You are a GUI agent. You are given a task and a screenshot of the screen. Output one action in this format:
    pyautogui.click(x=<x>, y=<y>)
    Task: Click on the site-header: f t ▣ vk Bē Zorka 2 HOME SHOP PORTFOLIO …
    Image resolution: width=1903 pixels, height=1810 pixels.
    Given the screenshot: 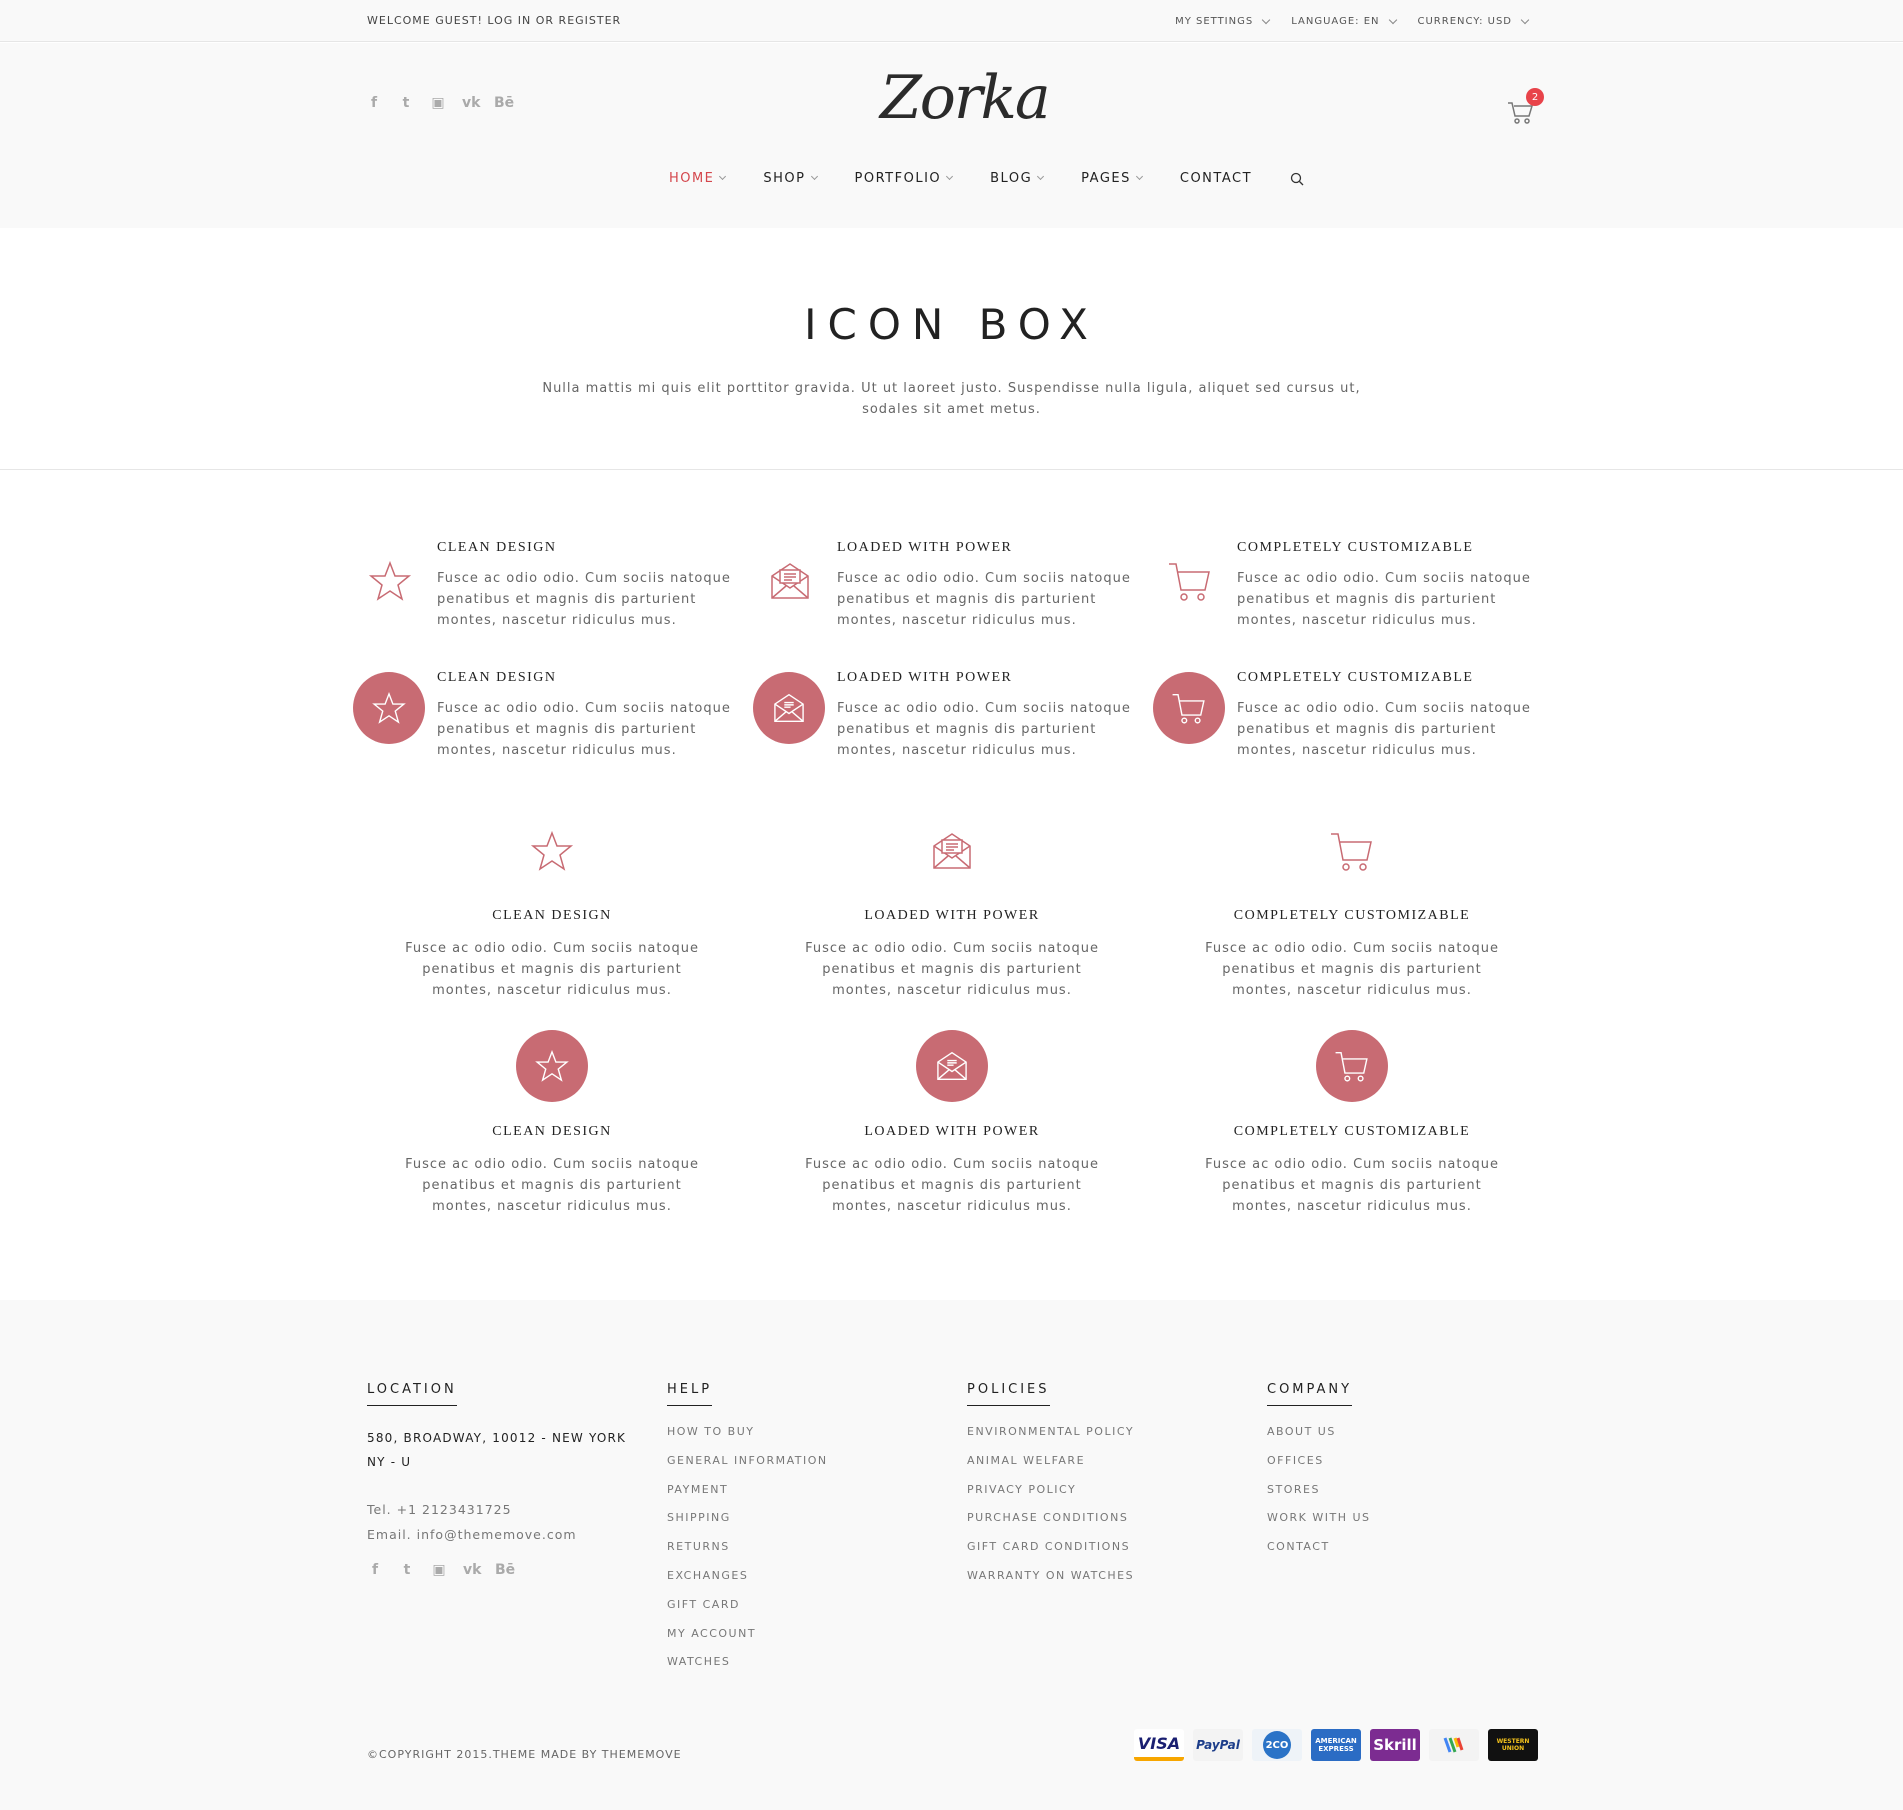 What is the action you would take?
    pyautogui.click(x=951, y=135)
    